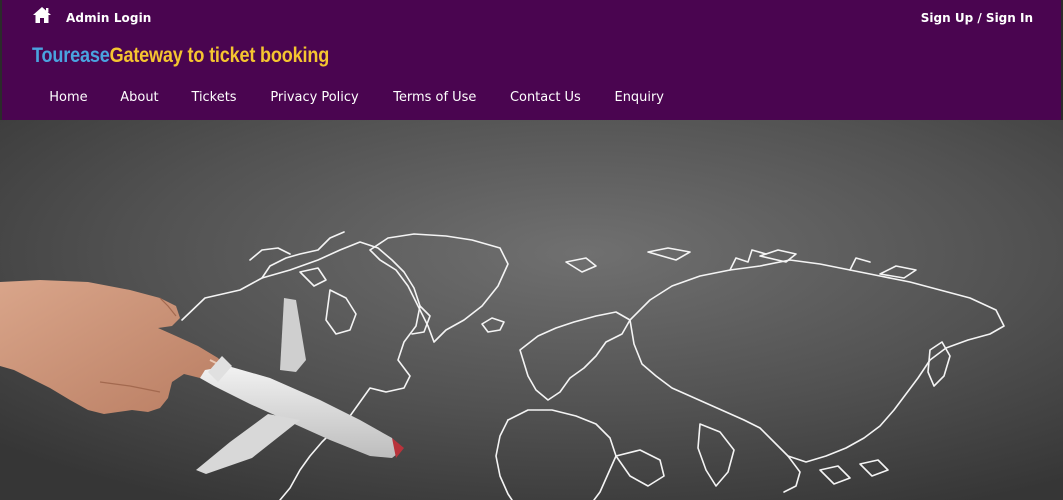 The width and height of the screenshot is (1063, 500). I want to click on site-logo: ToureaseGateway to ticket booking, so click(180, 56).